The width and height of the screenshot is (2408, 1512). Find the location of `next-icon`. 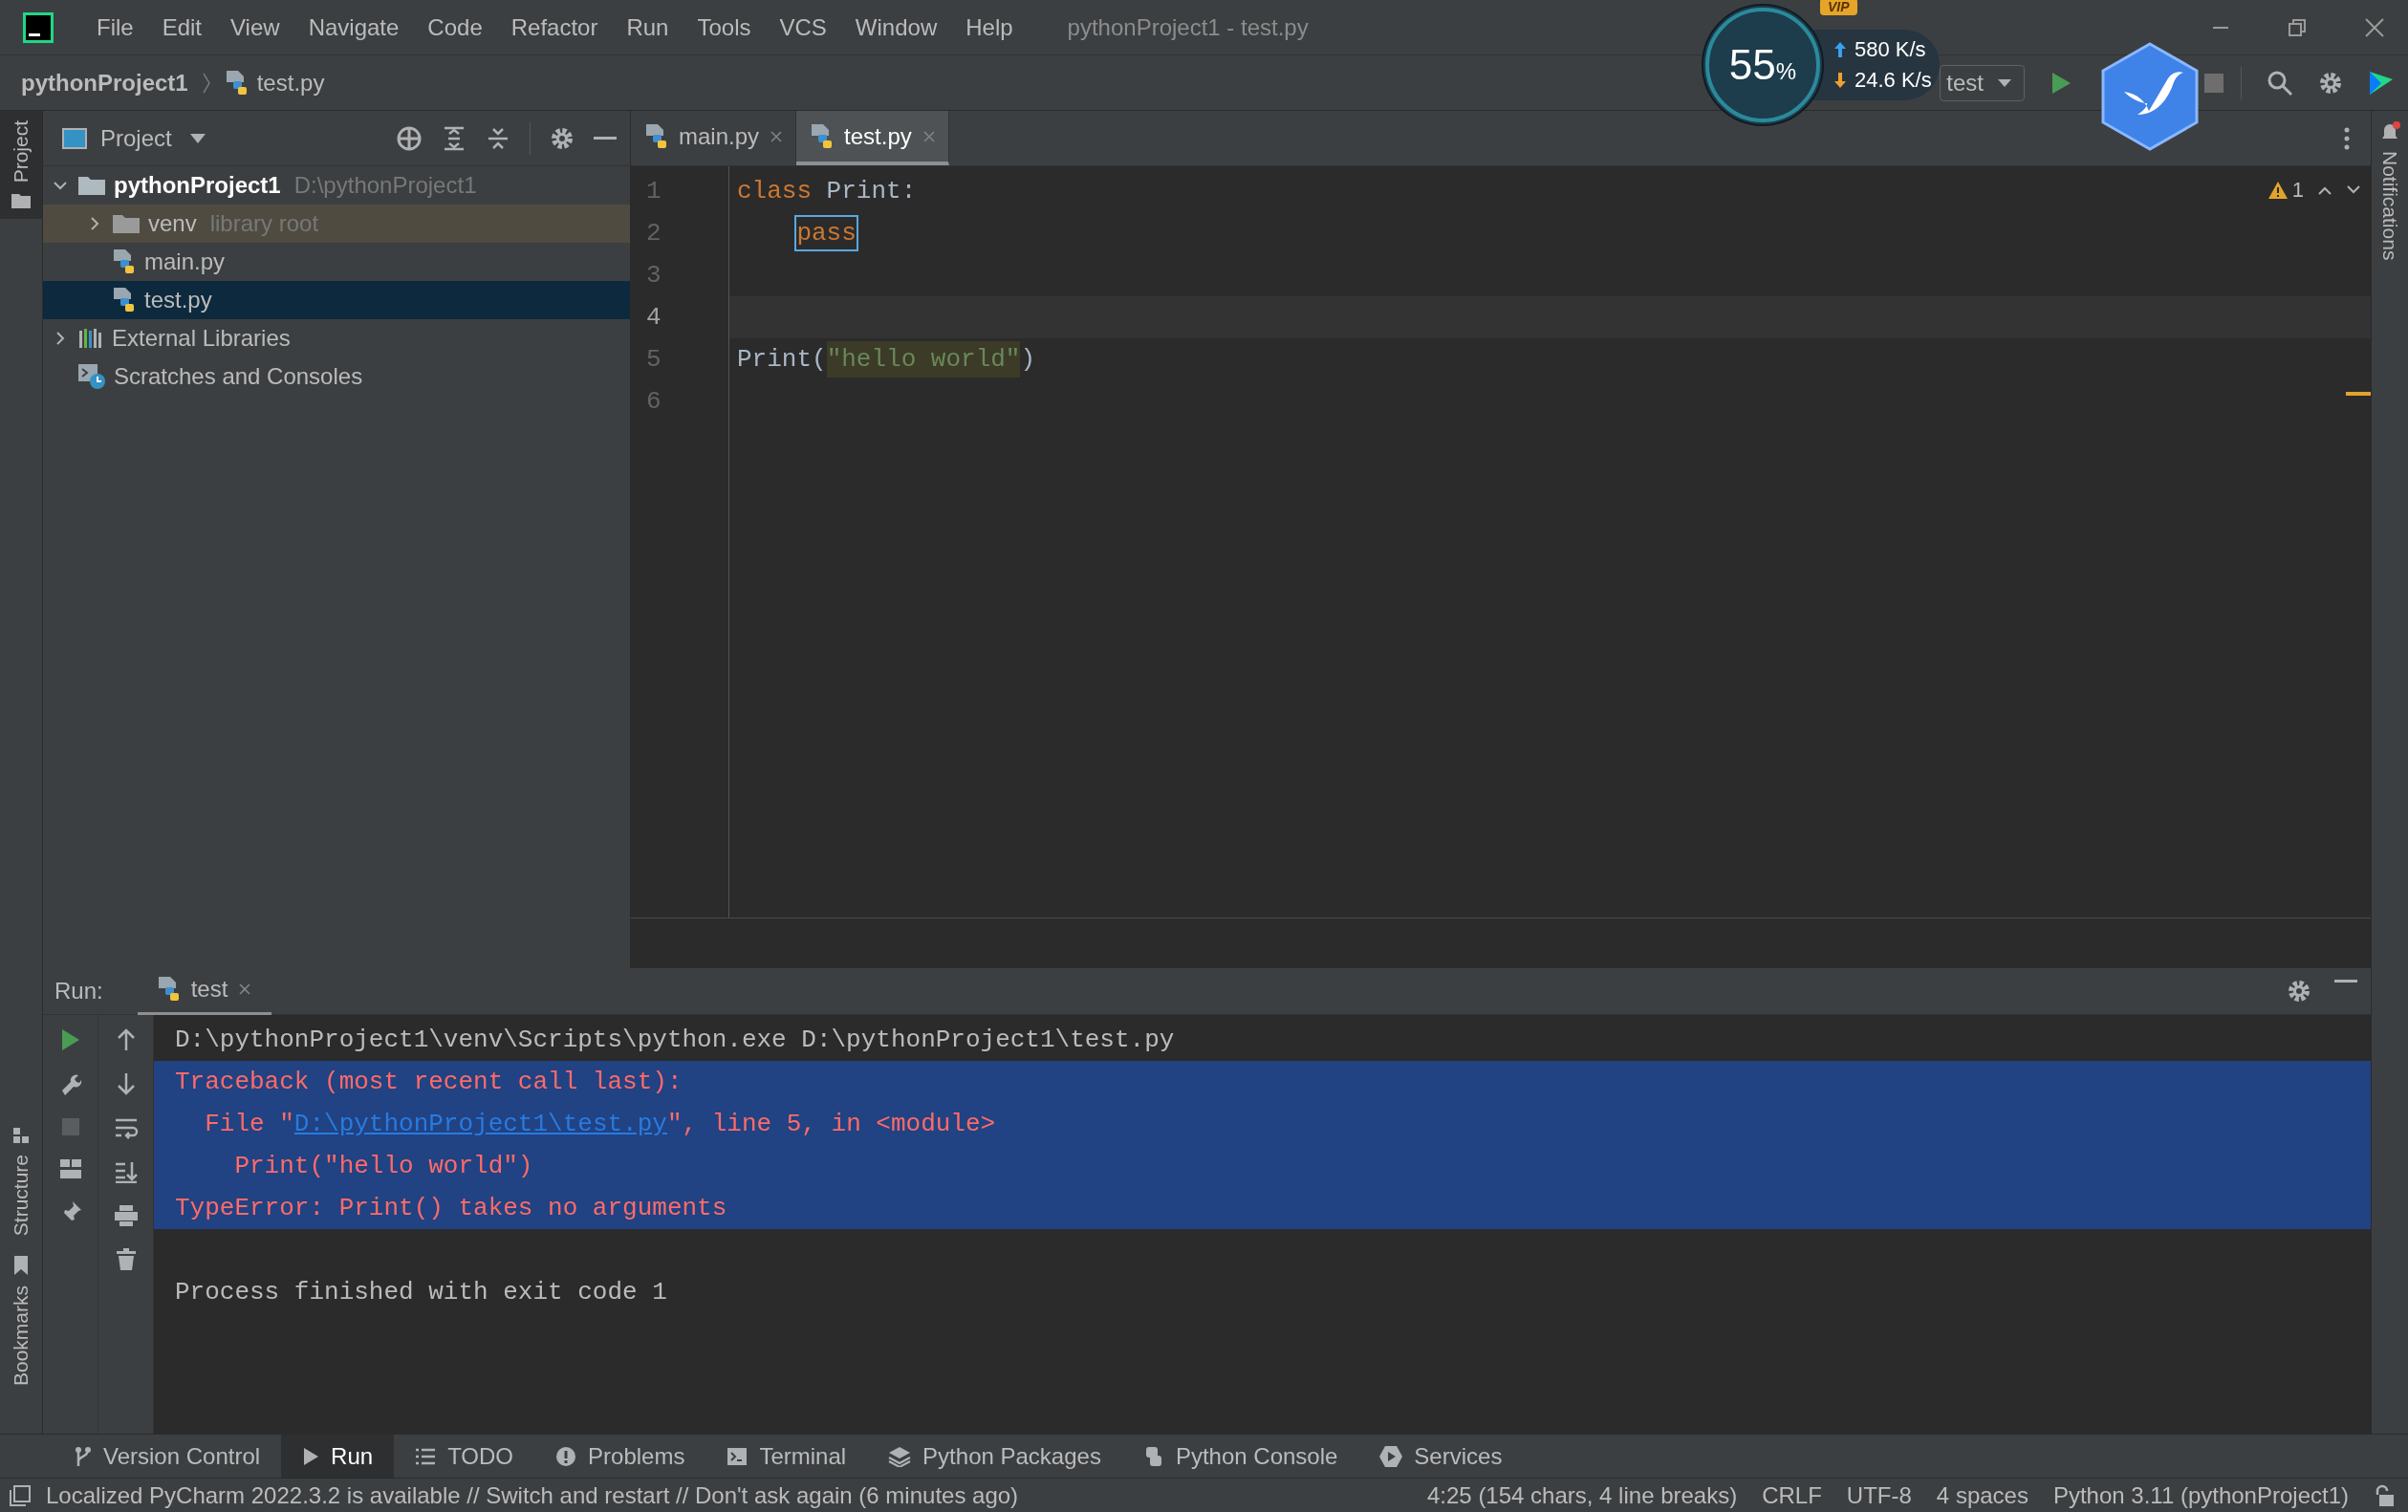

next-icon is located at coordinates (2353, 190).